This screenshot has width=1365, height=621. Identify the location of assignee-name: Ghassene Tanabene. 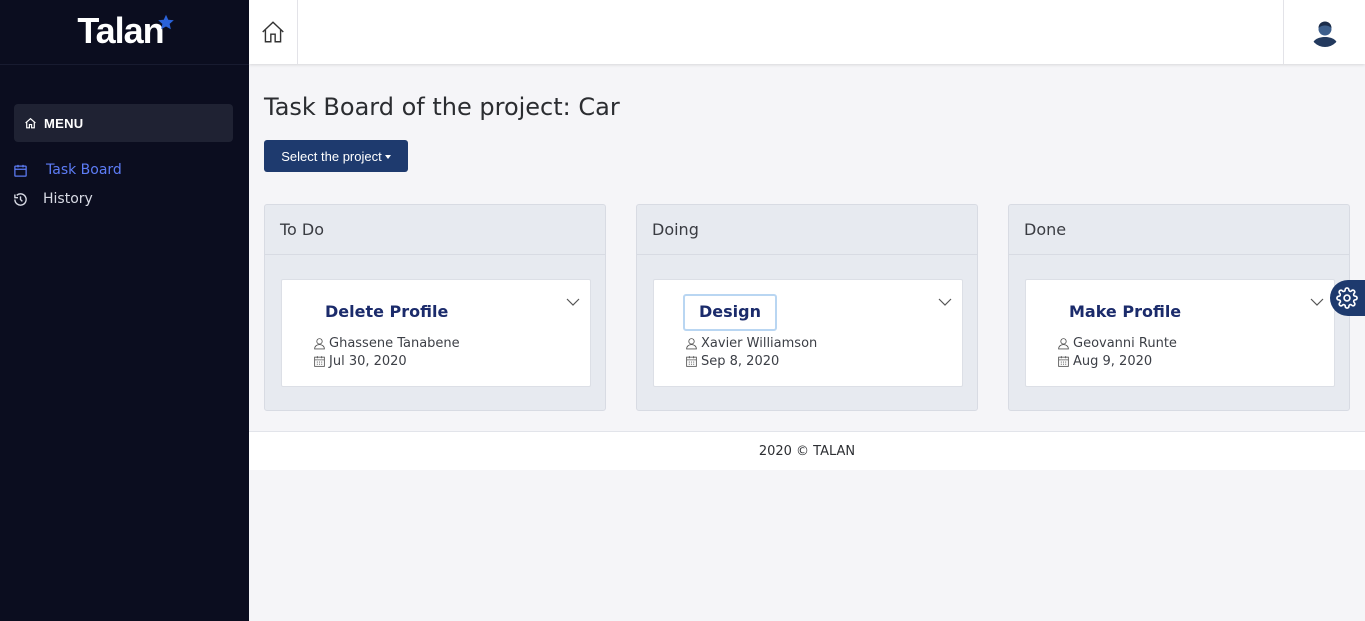
(394, 343).